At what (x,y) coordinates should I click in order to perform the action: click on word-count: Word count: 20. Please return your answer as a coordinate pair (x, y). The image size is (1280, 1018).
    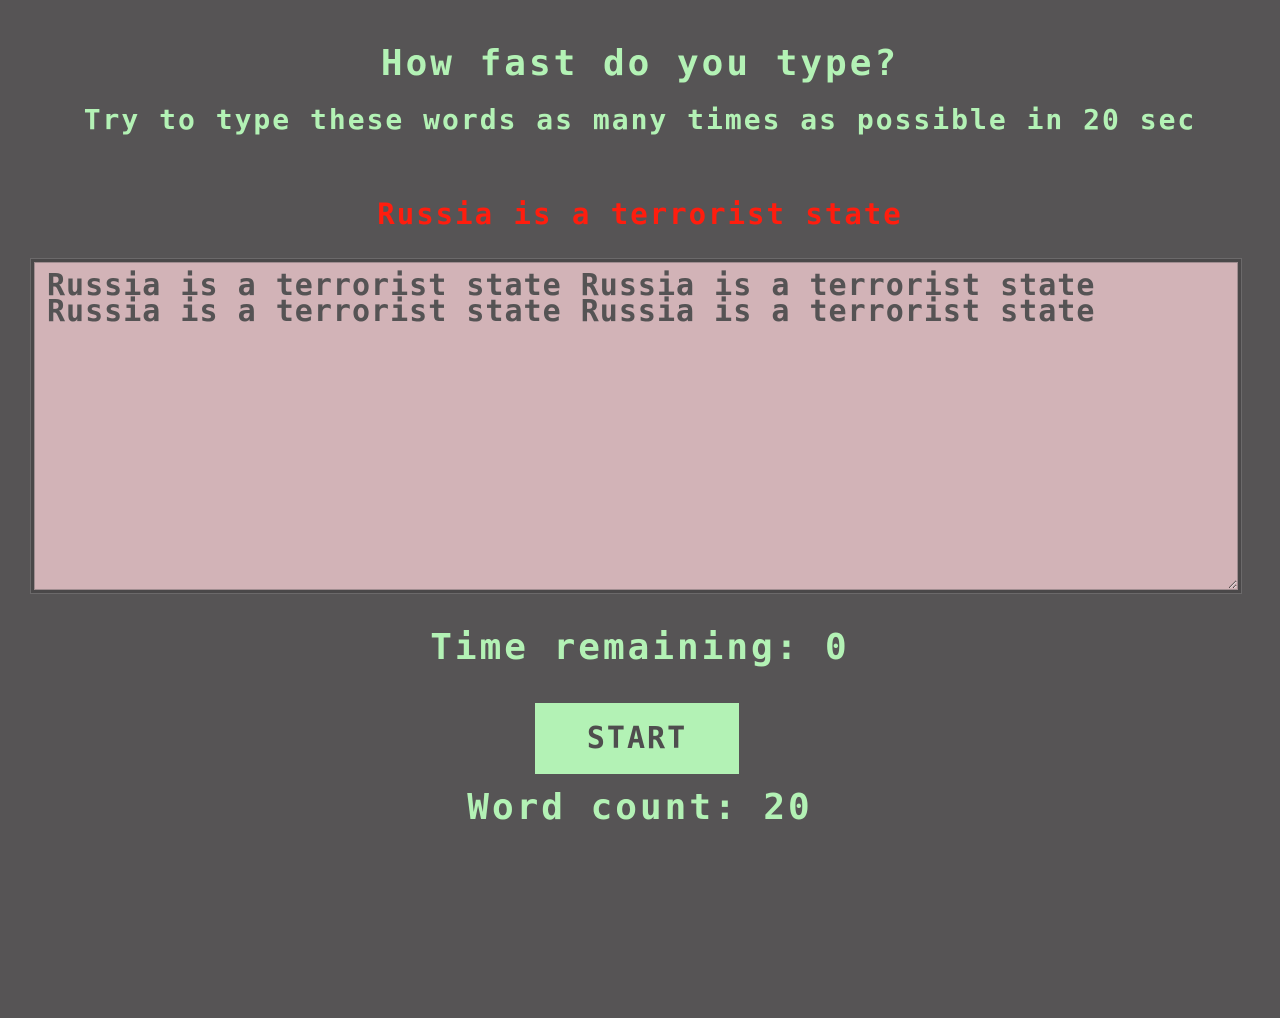
    Looking at the image, I should click on (640, 808).